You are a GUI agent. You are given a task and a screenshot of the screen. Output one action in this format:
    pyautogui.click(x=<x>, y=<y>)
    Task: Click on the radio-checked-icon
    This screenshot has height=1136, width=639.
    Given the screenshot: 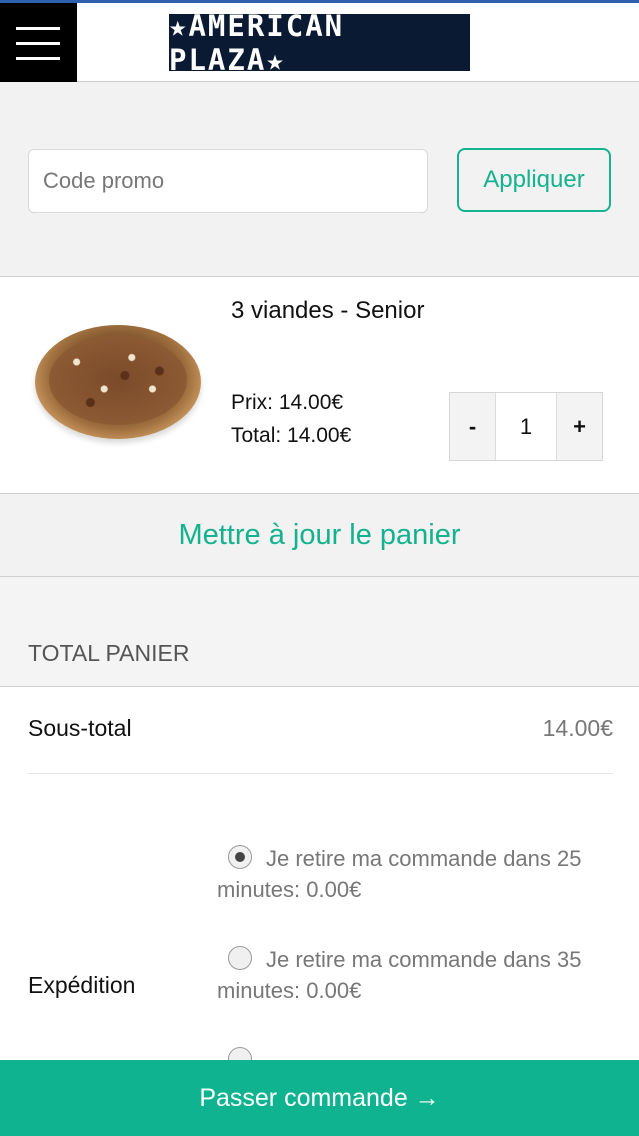 What is the action you would take?
    pyautogui.click(x=240, y=857)
    